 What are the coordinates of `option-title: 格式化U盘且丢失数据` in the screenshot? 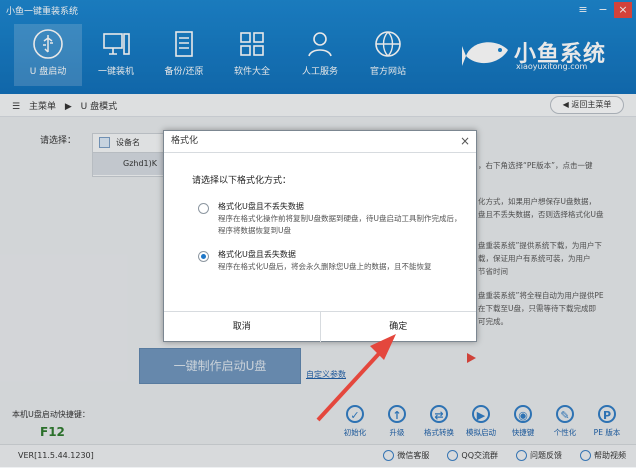 It's located at (257, 254).